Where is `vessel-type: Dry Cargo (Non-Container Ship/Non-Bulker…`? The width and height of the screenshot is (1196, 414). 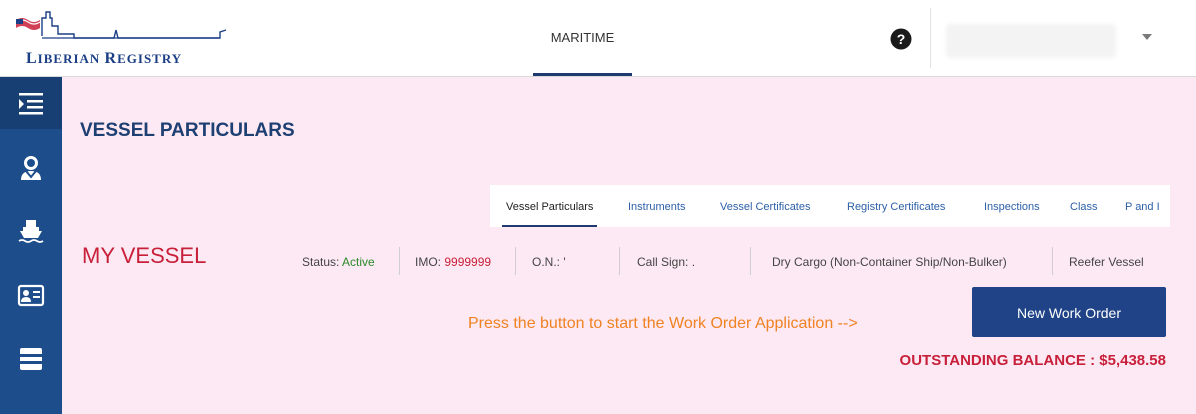
vessel-type: Dry Cargo (Non-Container Ship/Non-Bulker… is located at coordinates (889, 262).